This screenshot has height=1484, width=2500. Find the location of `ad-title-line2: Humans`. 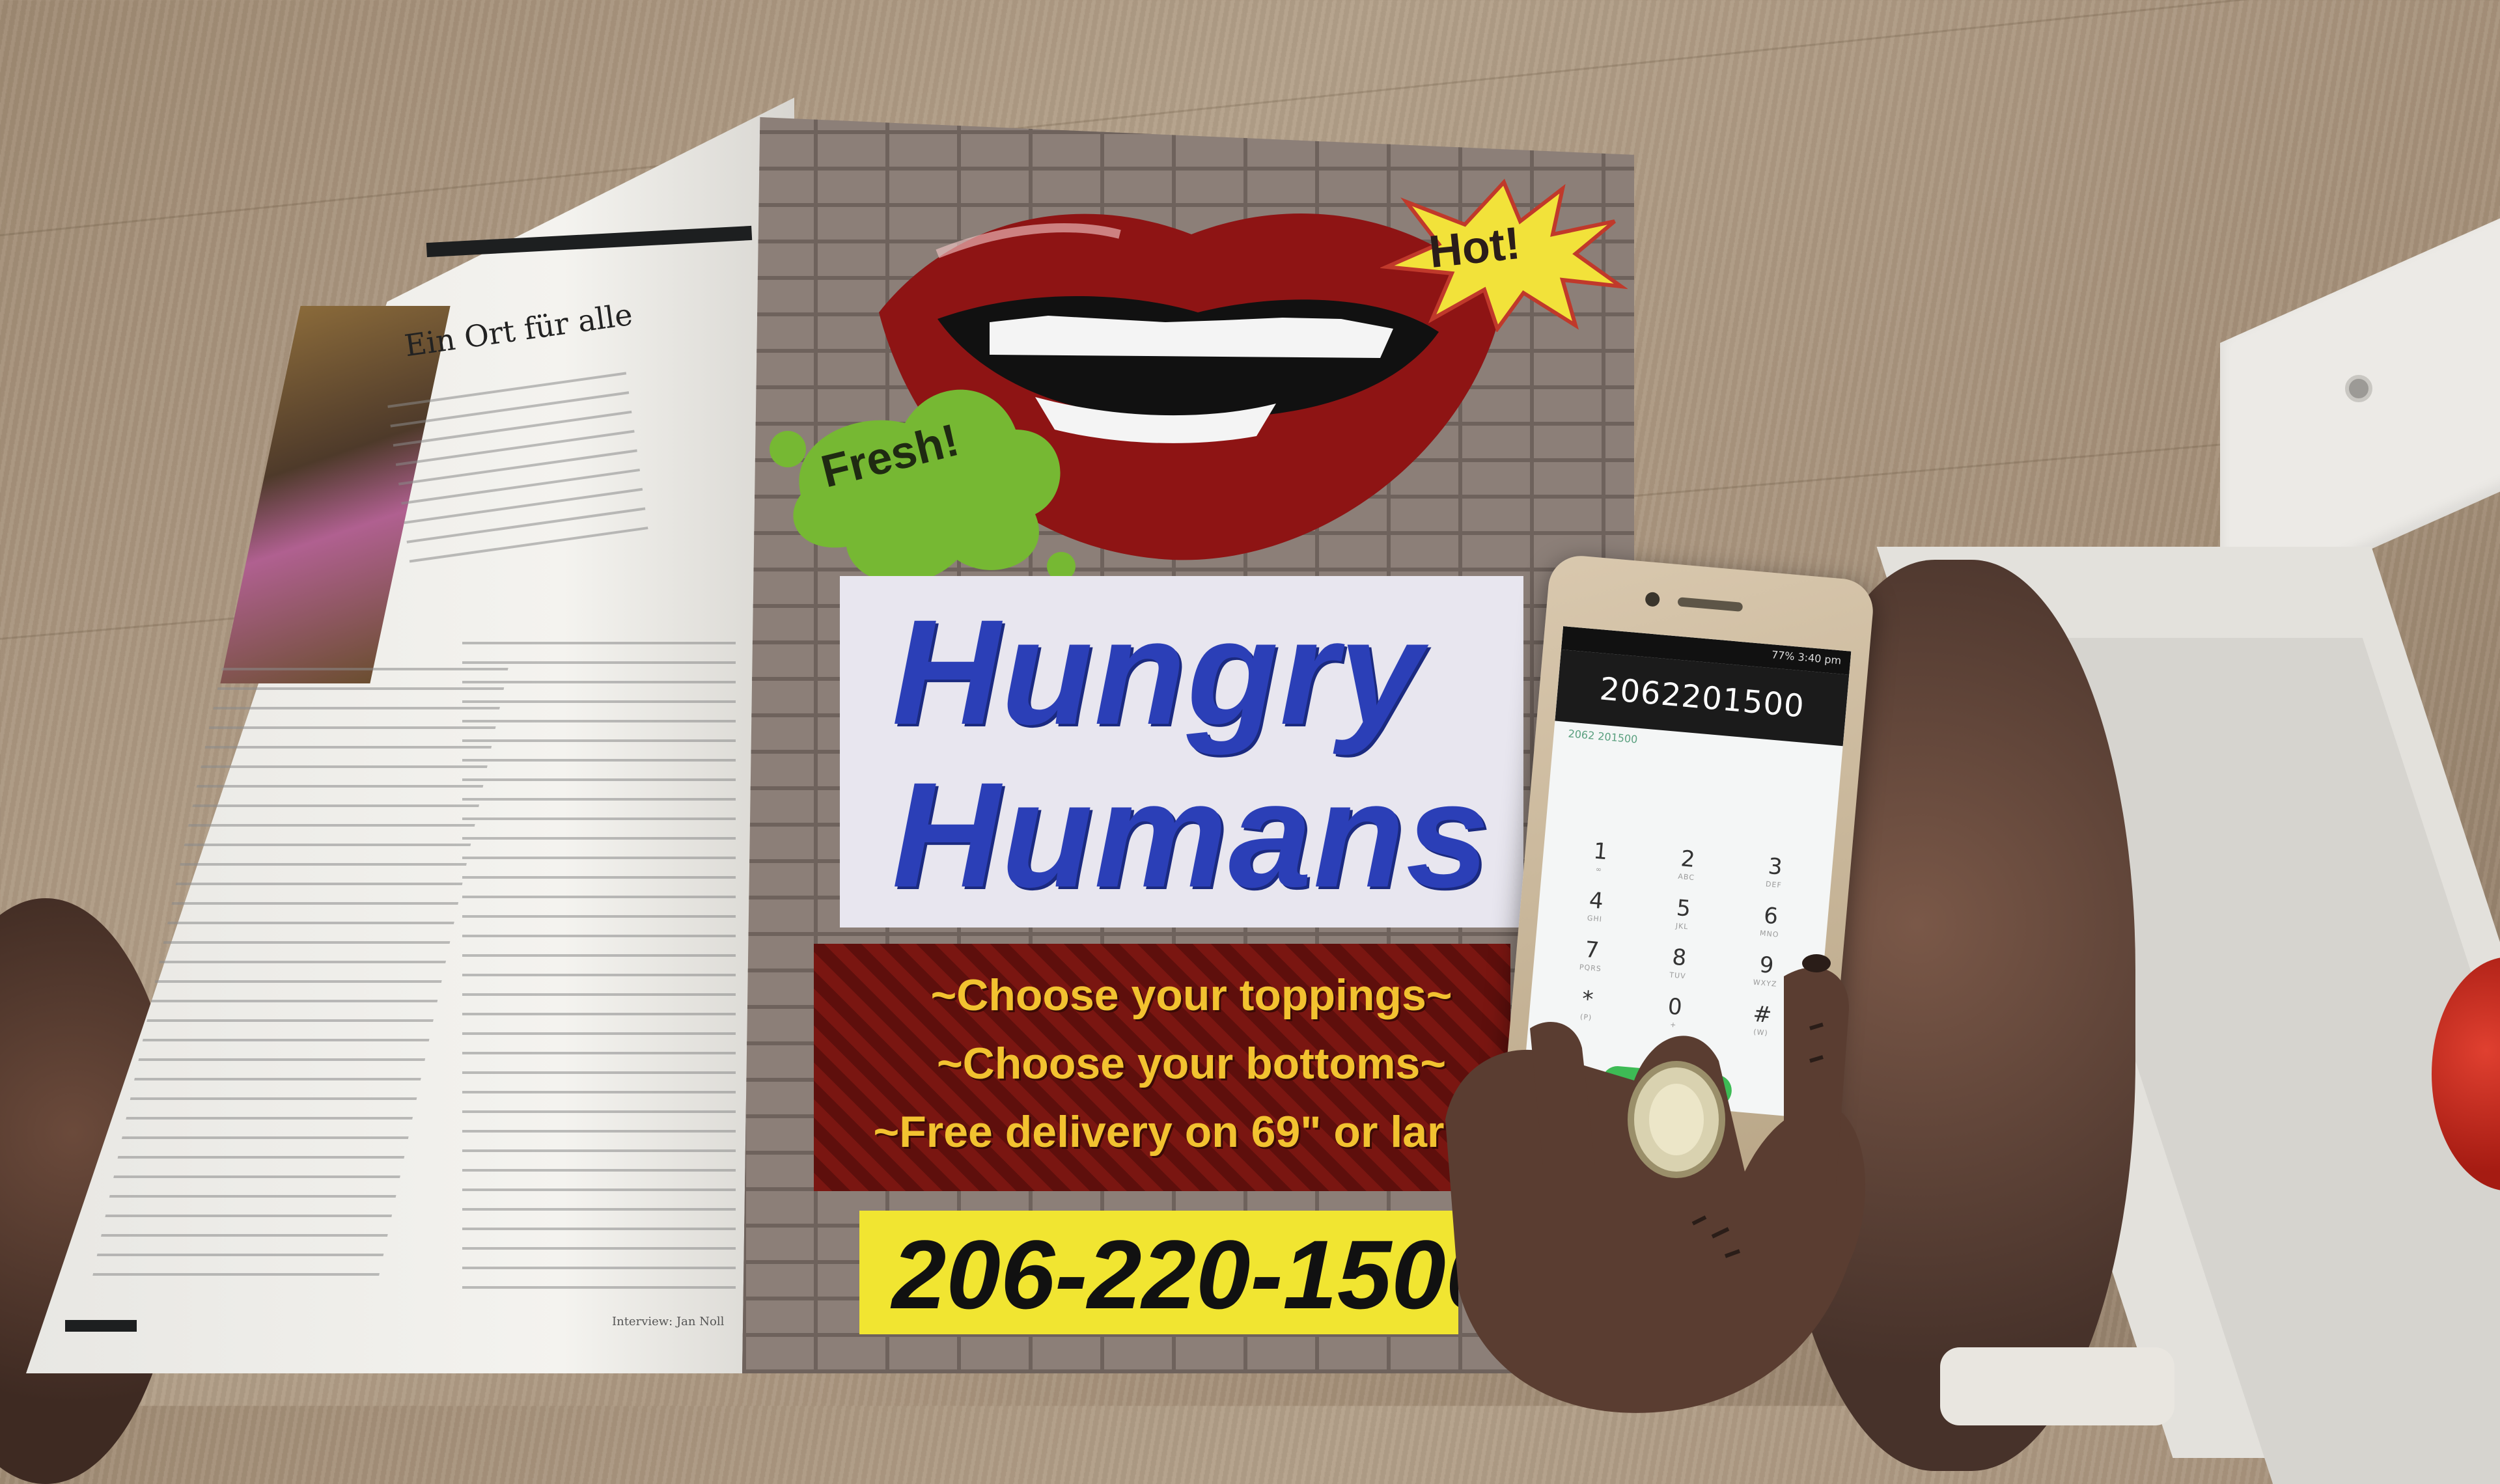

ad-title-line2: Humans is located at coordinates (1191, 834).